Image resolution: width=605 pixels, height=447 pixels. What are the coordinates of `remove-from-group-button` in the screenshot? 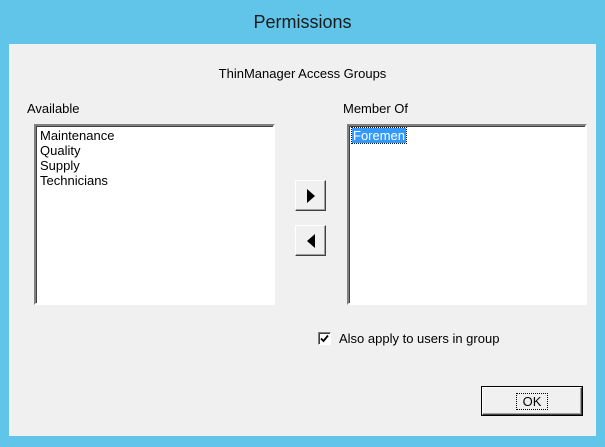 It's located at (310, 240).